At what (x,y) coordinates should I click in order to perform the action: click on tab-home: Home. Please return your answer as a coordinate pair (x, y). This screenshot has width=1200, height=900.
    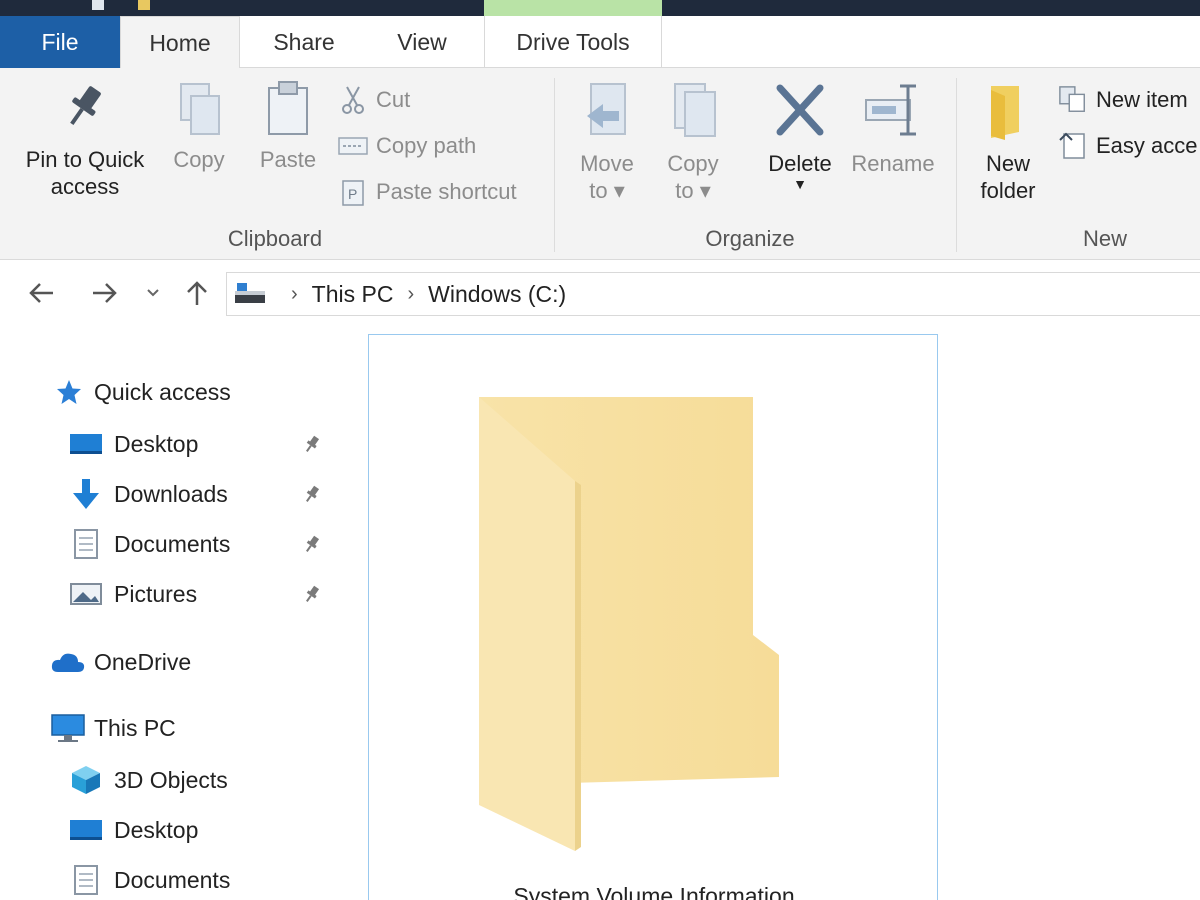
    Looking at the image, I should click on (180, 42).